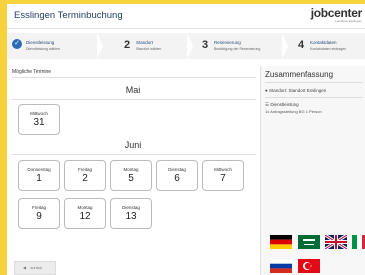  I want to click on date-option-6: Dienstag 6, so click(177, 175).